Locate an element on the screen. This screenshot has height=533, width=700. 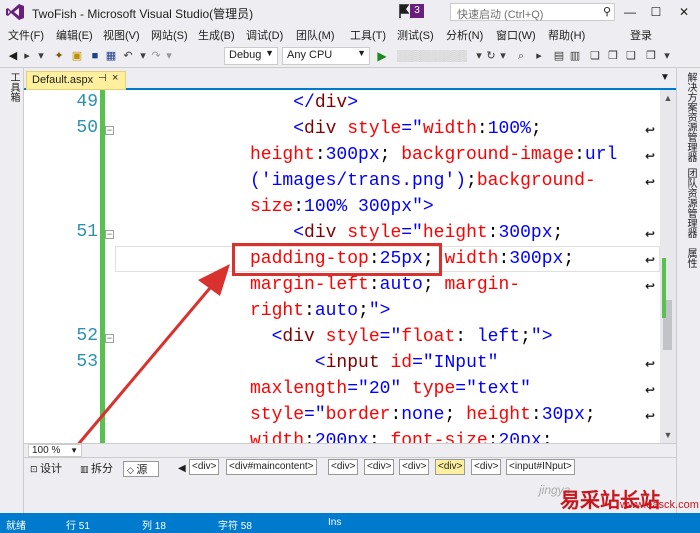
login-link: 登录 is located at coordinates (641, 35).